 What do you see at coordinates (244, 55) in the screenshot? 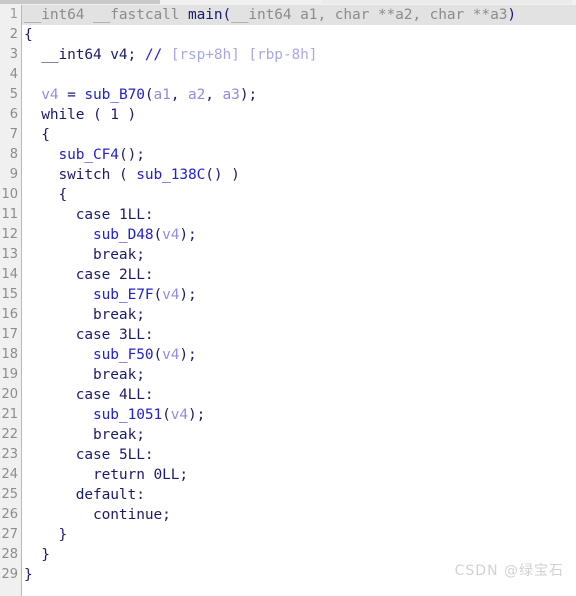
I see `token-commtxt: [rsp+8h] [rbp-8h]` at bounding box center [244, 55].